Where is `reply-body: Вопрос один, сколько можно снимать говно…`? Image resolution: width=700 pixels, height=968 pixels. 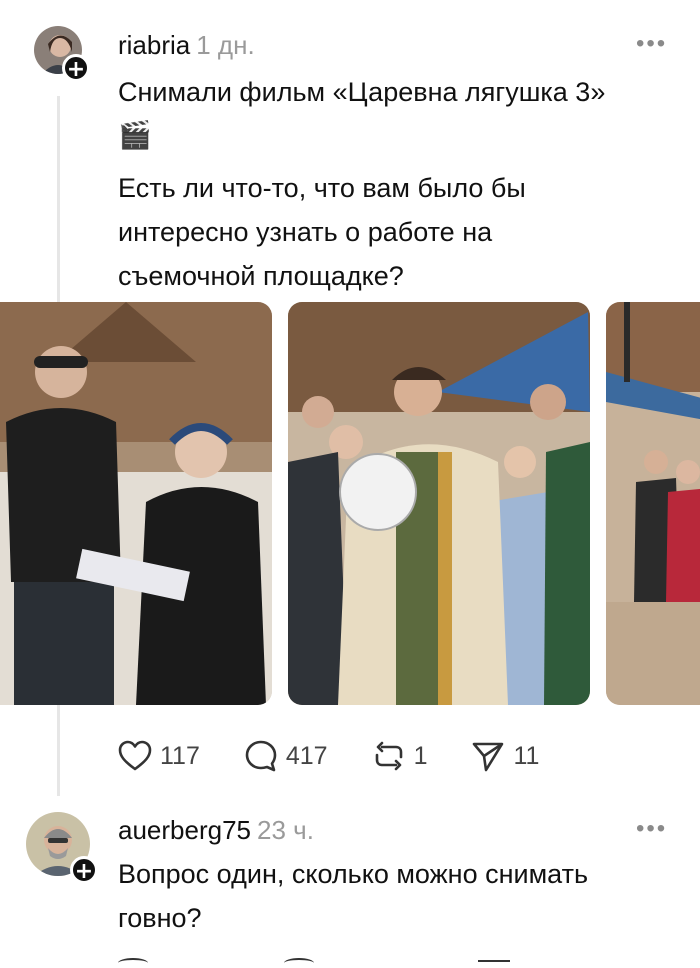 reply-body: Вопрос один, сколько можно снимать говно… is located at coordinates (398, 896).